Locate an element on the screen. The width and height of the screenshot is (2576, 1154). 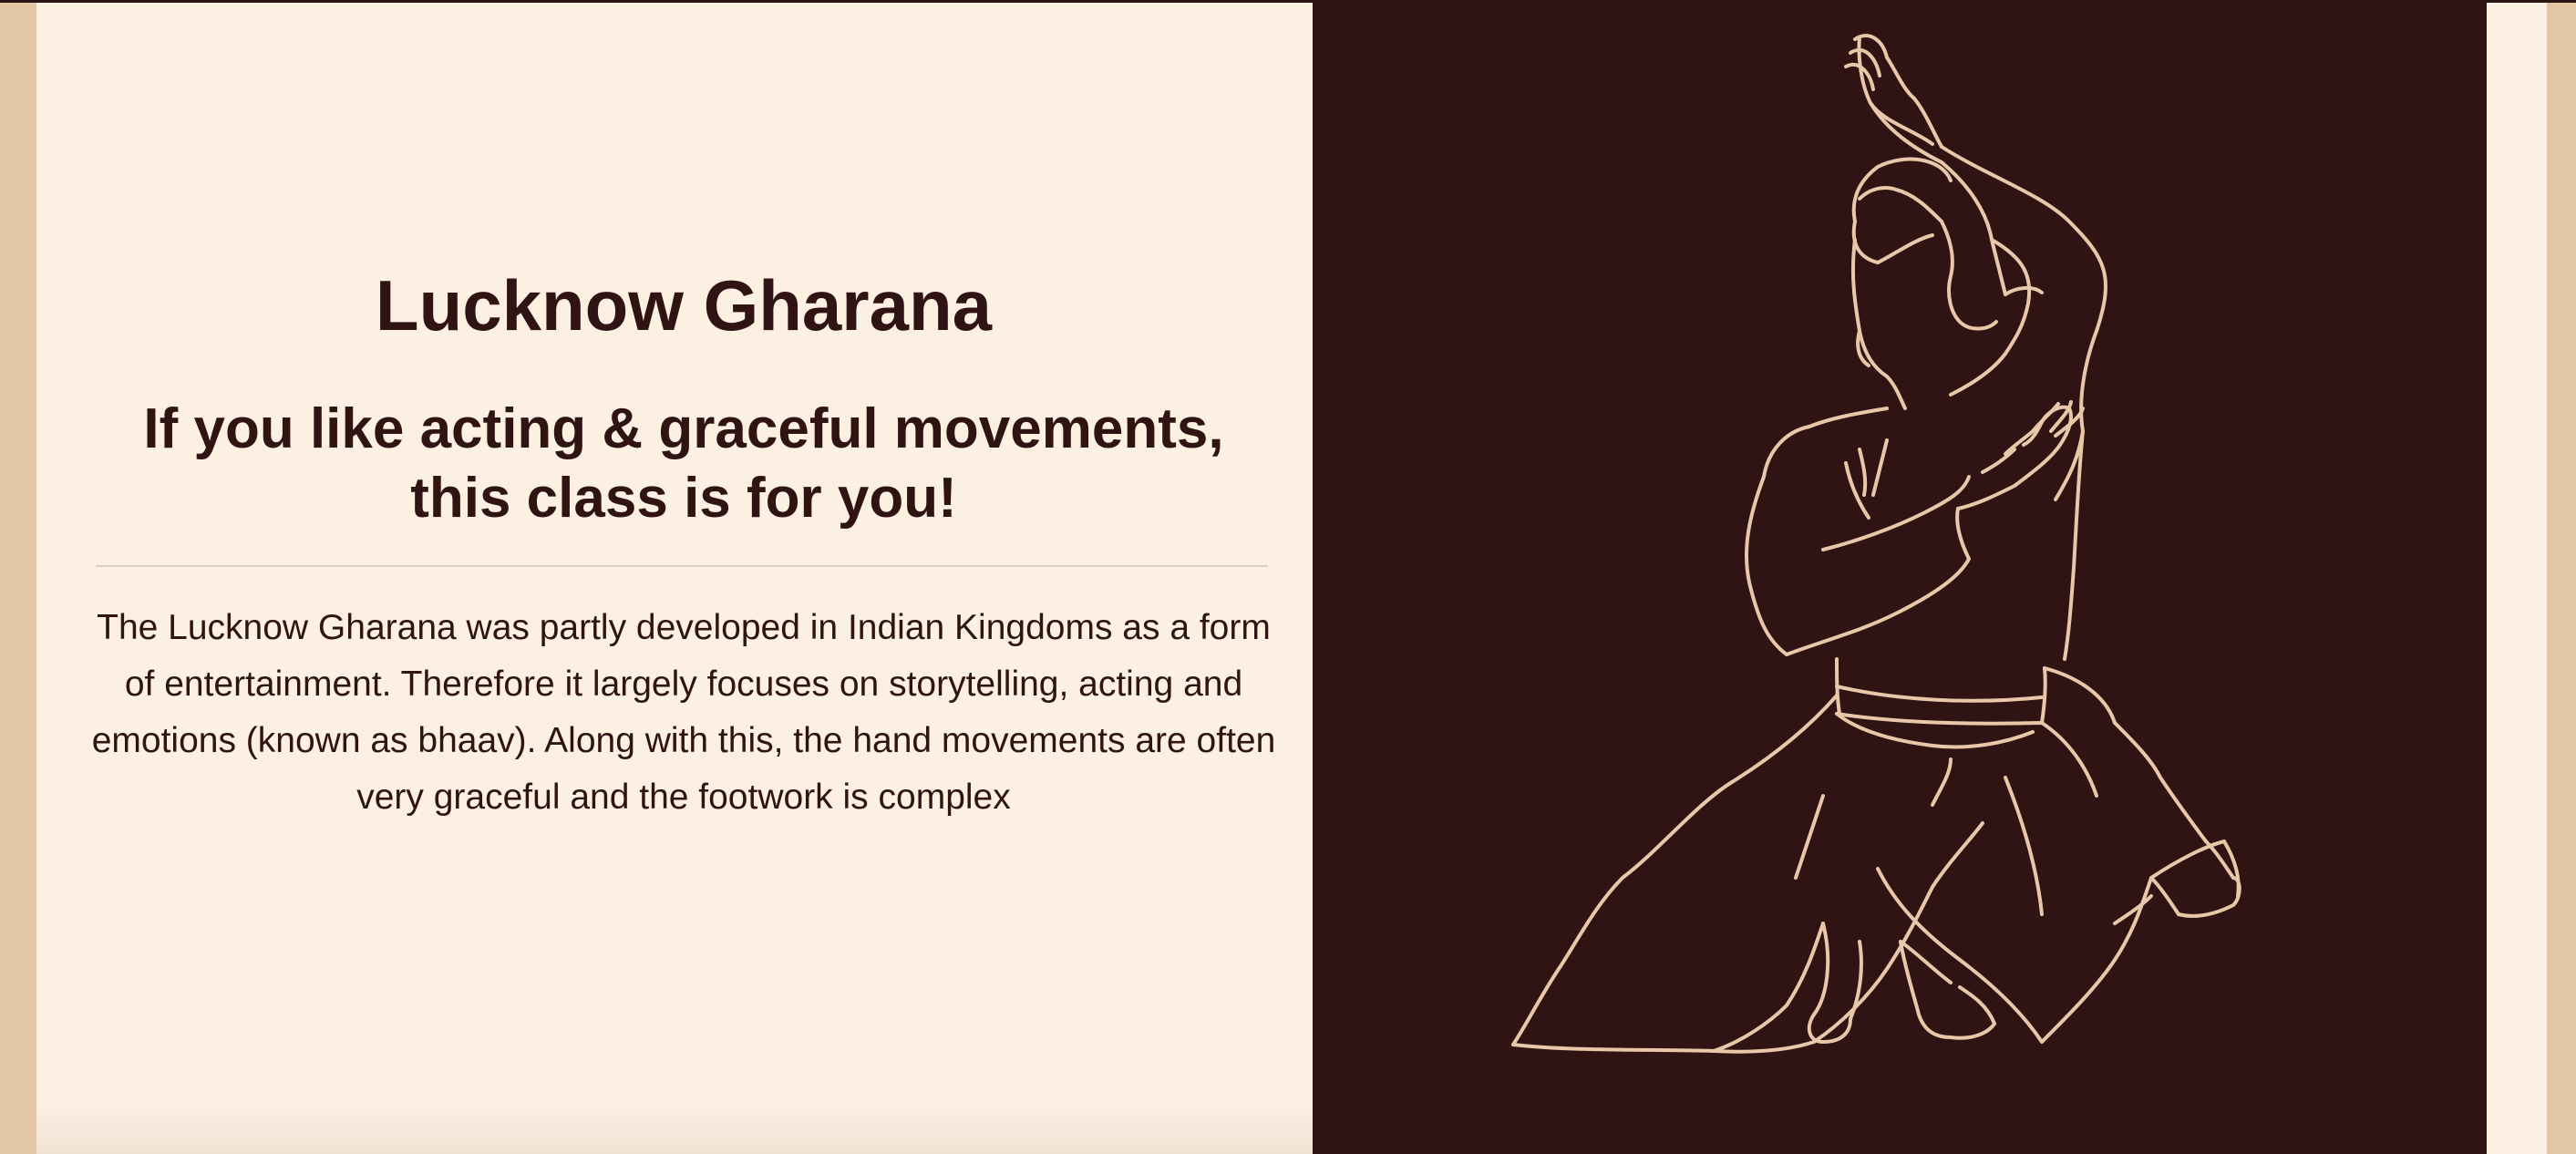
divider is located at coordinates (682, 566).